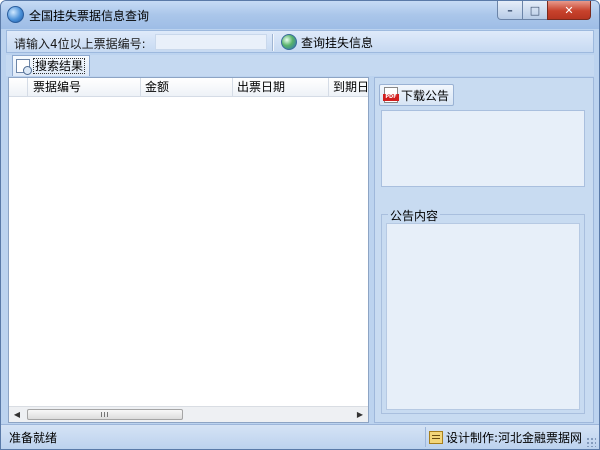  What do you see at coordinates (425, 95) in the screenshot?
I see `download-announcement-label: 下载公告` at bounding box center [425, 95].